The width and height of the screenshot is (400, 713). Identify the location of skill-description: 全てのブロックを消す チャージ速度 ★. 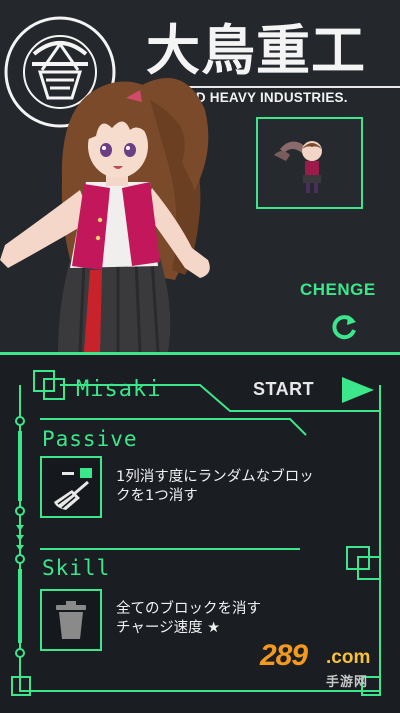
(241, 619).